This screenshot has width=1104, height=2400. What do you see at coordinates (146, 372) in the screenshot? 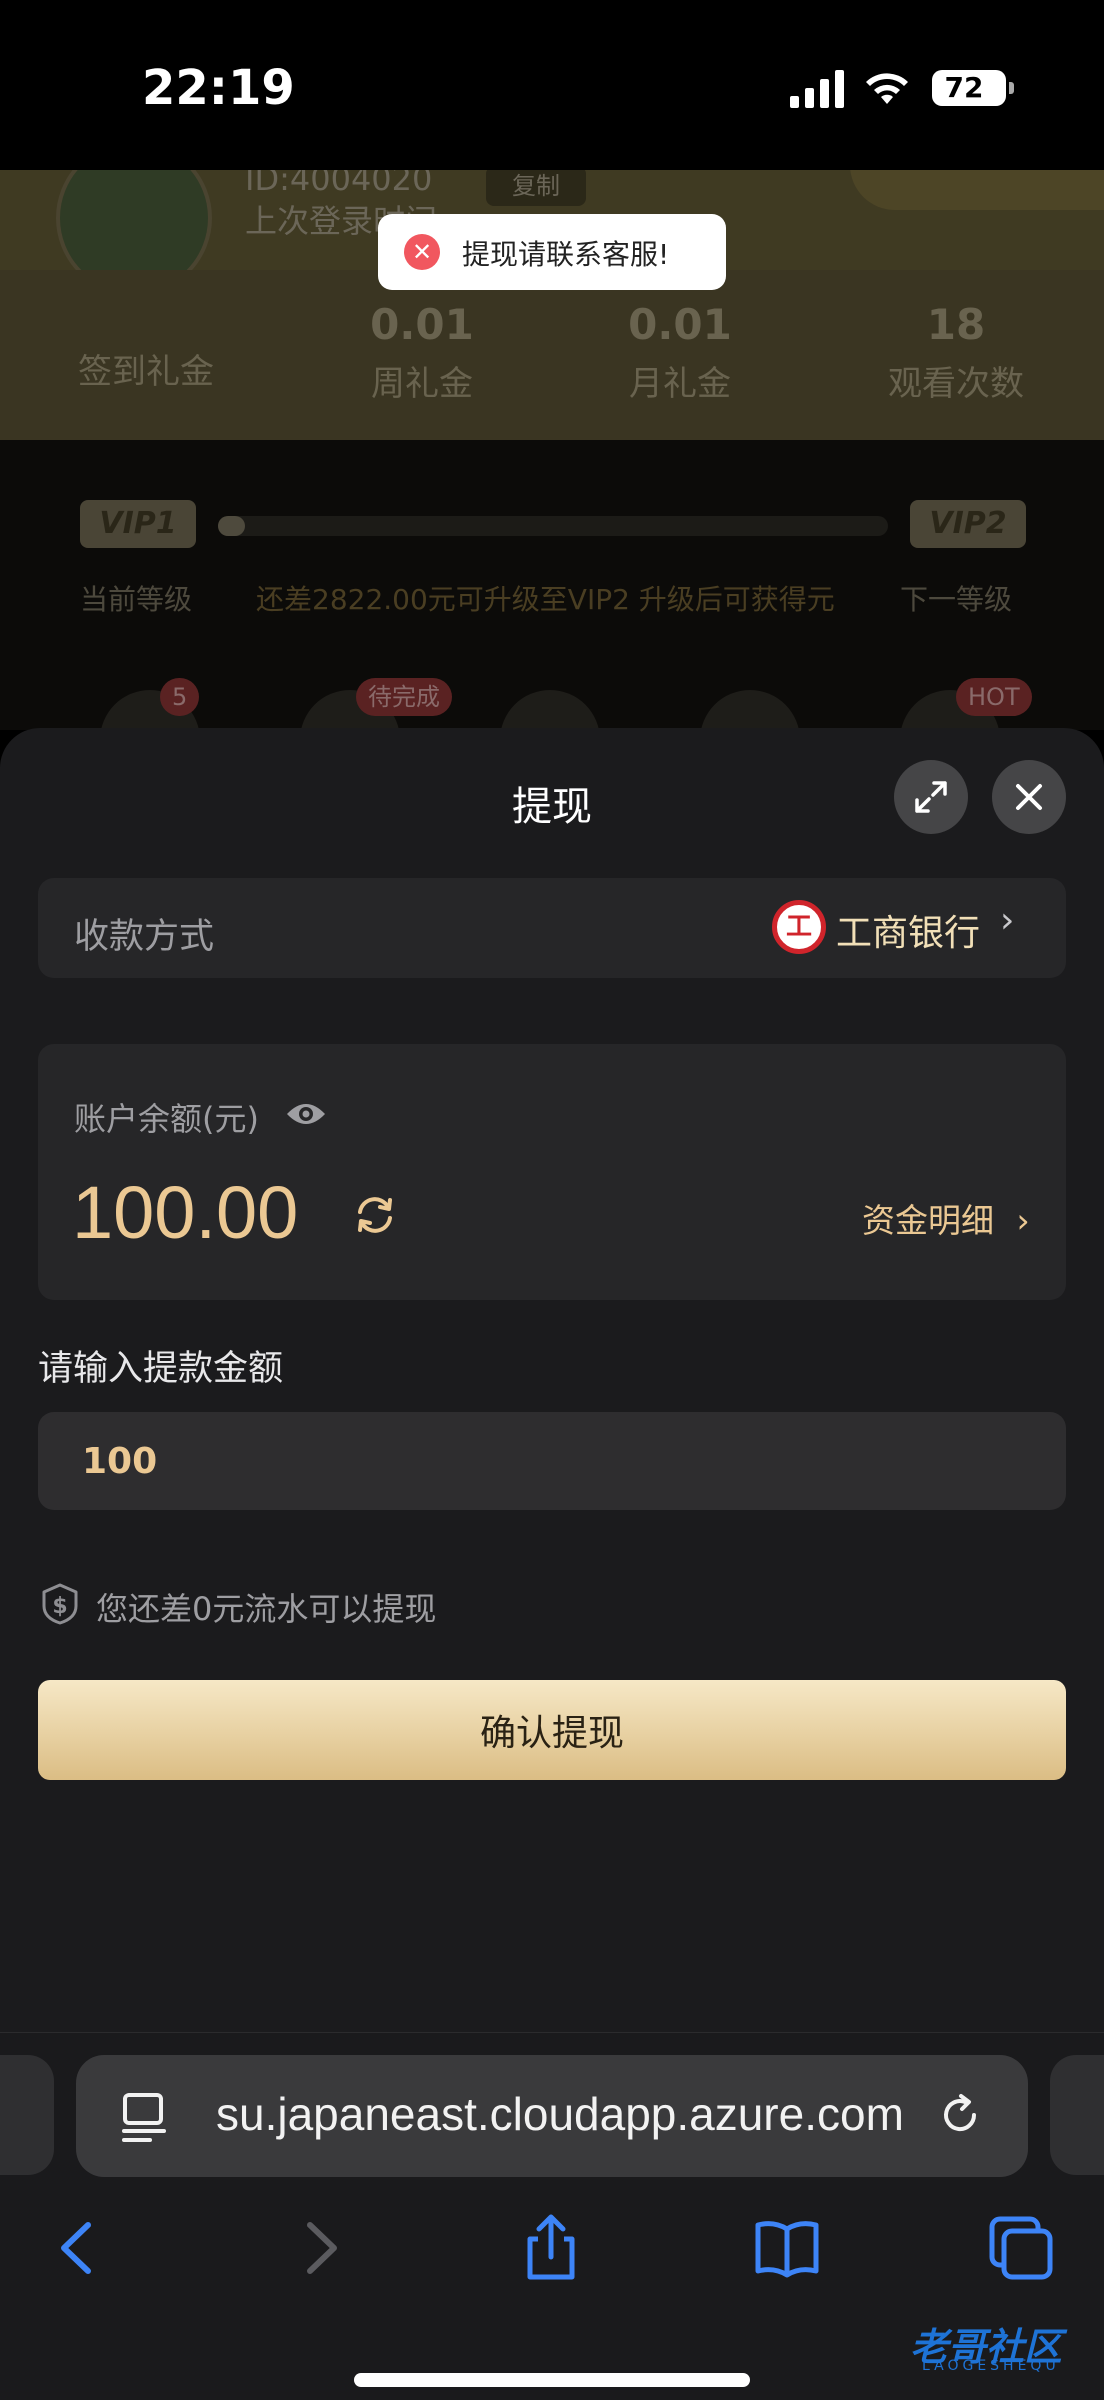
I see `stat-label: 签到礼金` at bounding box center [146, 372].